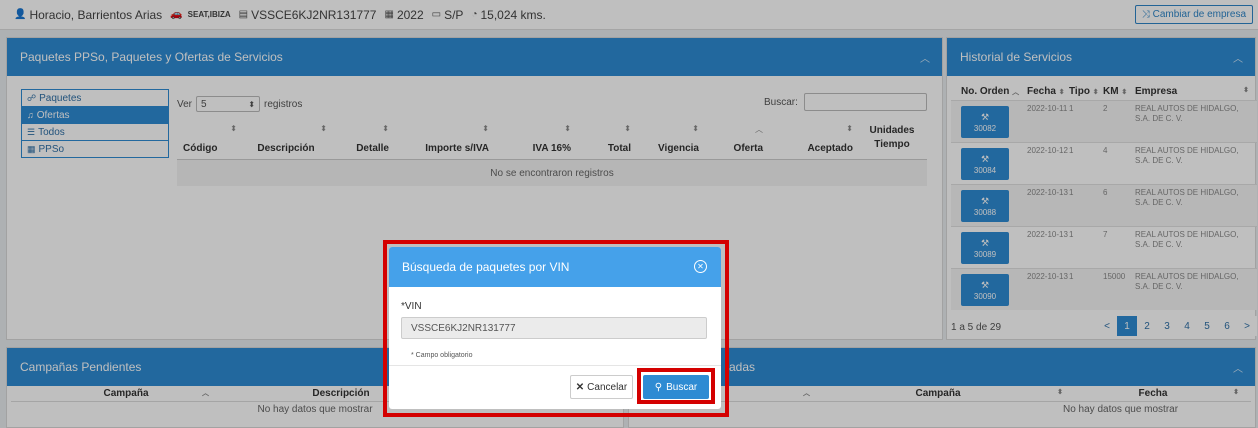 This screenshot has width=1258, height=428. I want to click on modal-header: Búsqueda de paquetes por VIN ✕, so click(555, 267).